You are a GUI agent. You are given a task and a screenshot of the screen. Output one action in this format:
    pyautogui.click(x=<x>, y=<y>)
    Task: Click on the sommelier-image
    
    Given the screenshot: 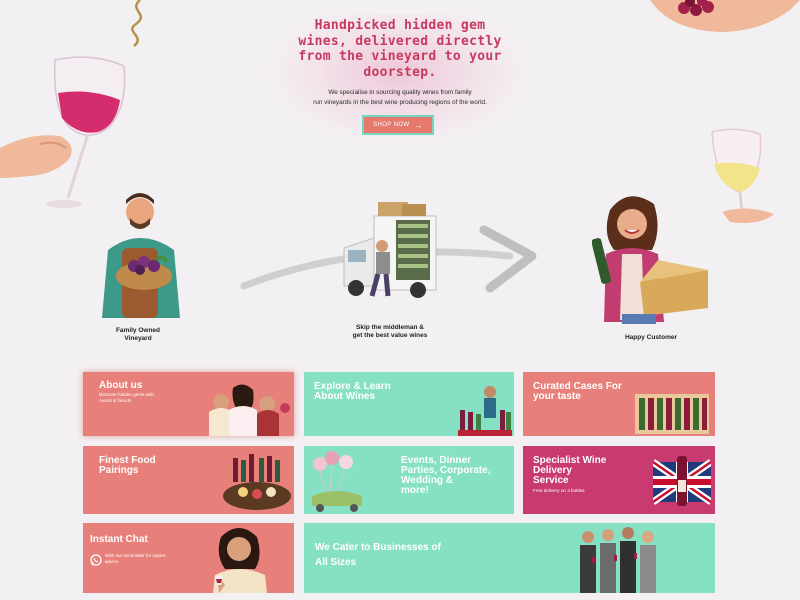 What is the action you would take?
    pyautogui.click(x=240, y=560)
    